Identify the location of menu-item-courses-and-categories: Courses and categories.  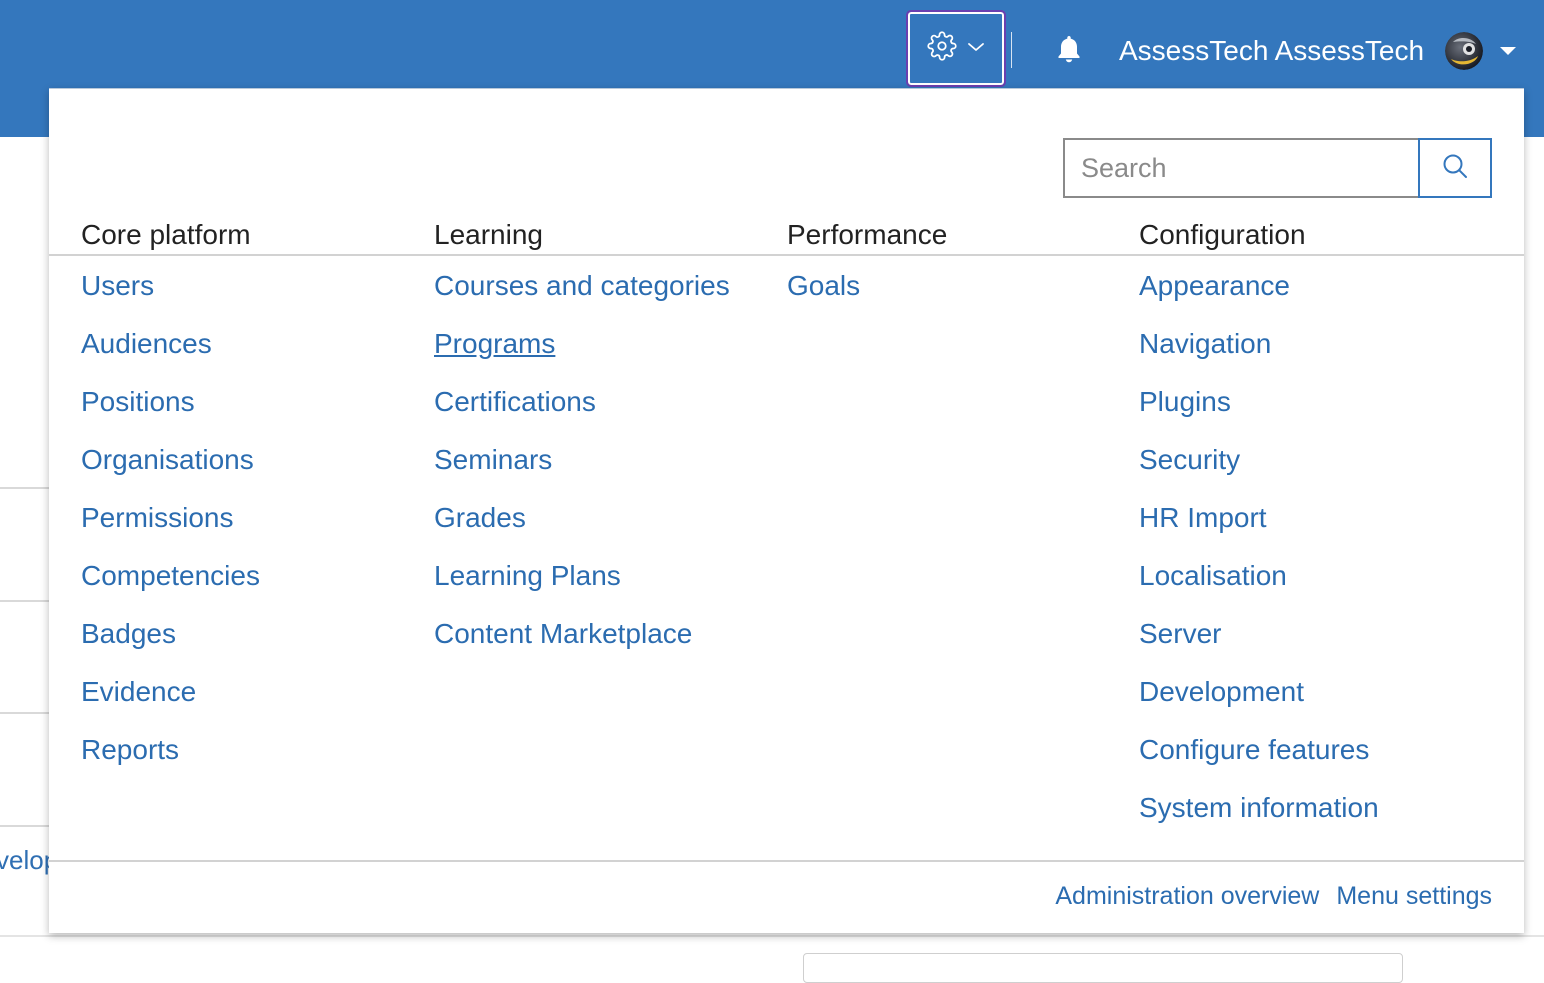
(582, 285).